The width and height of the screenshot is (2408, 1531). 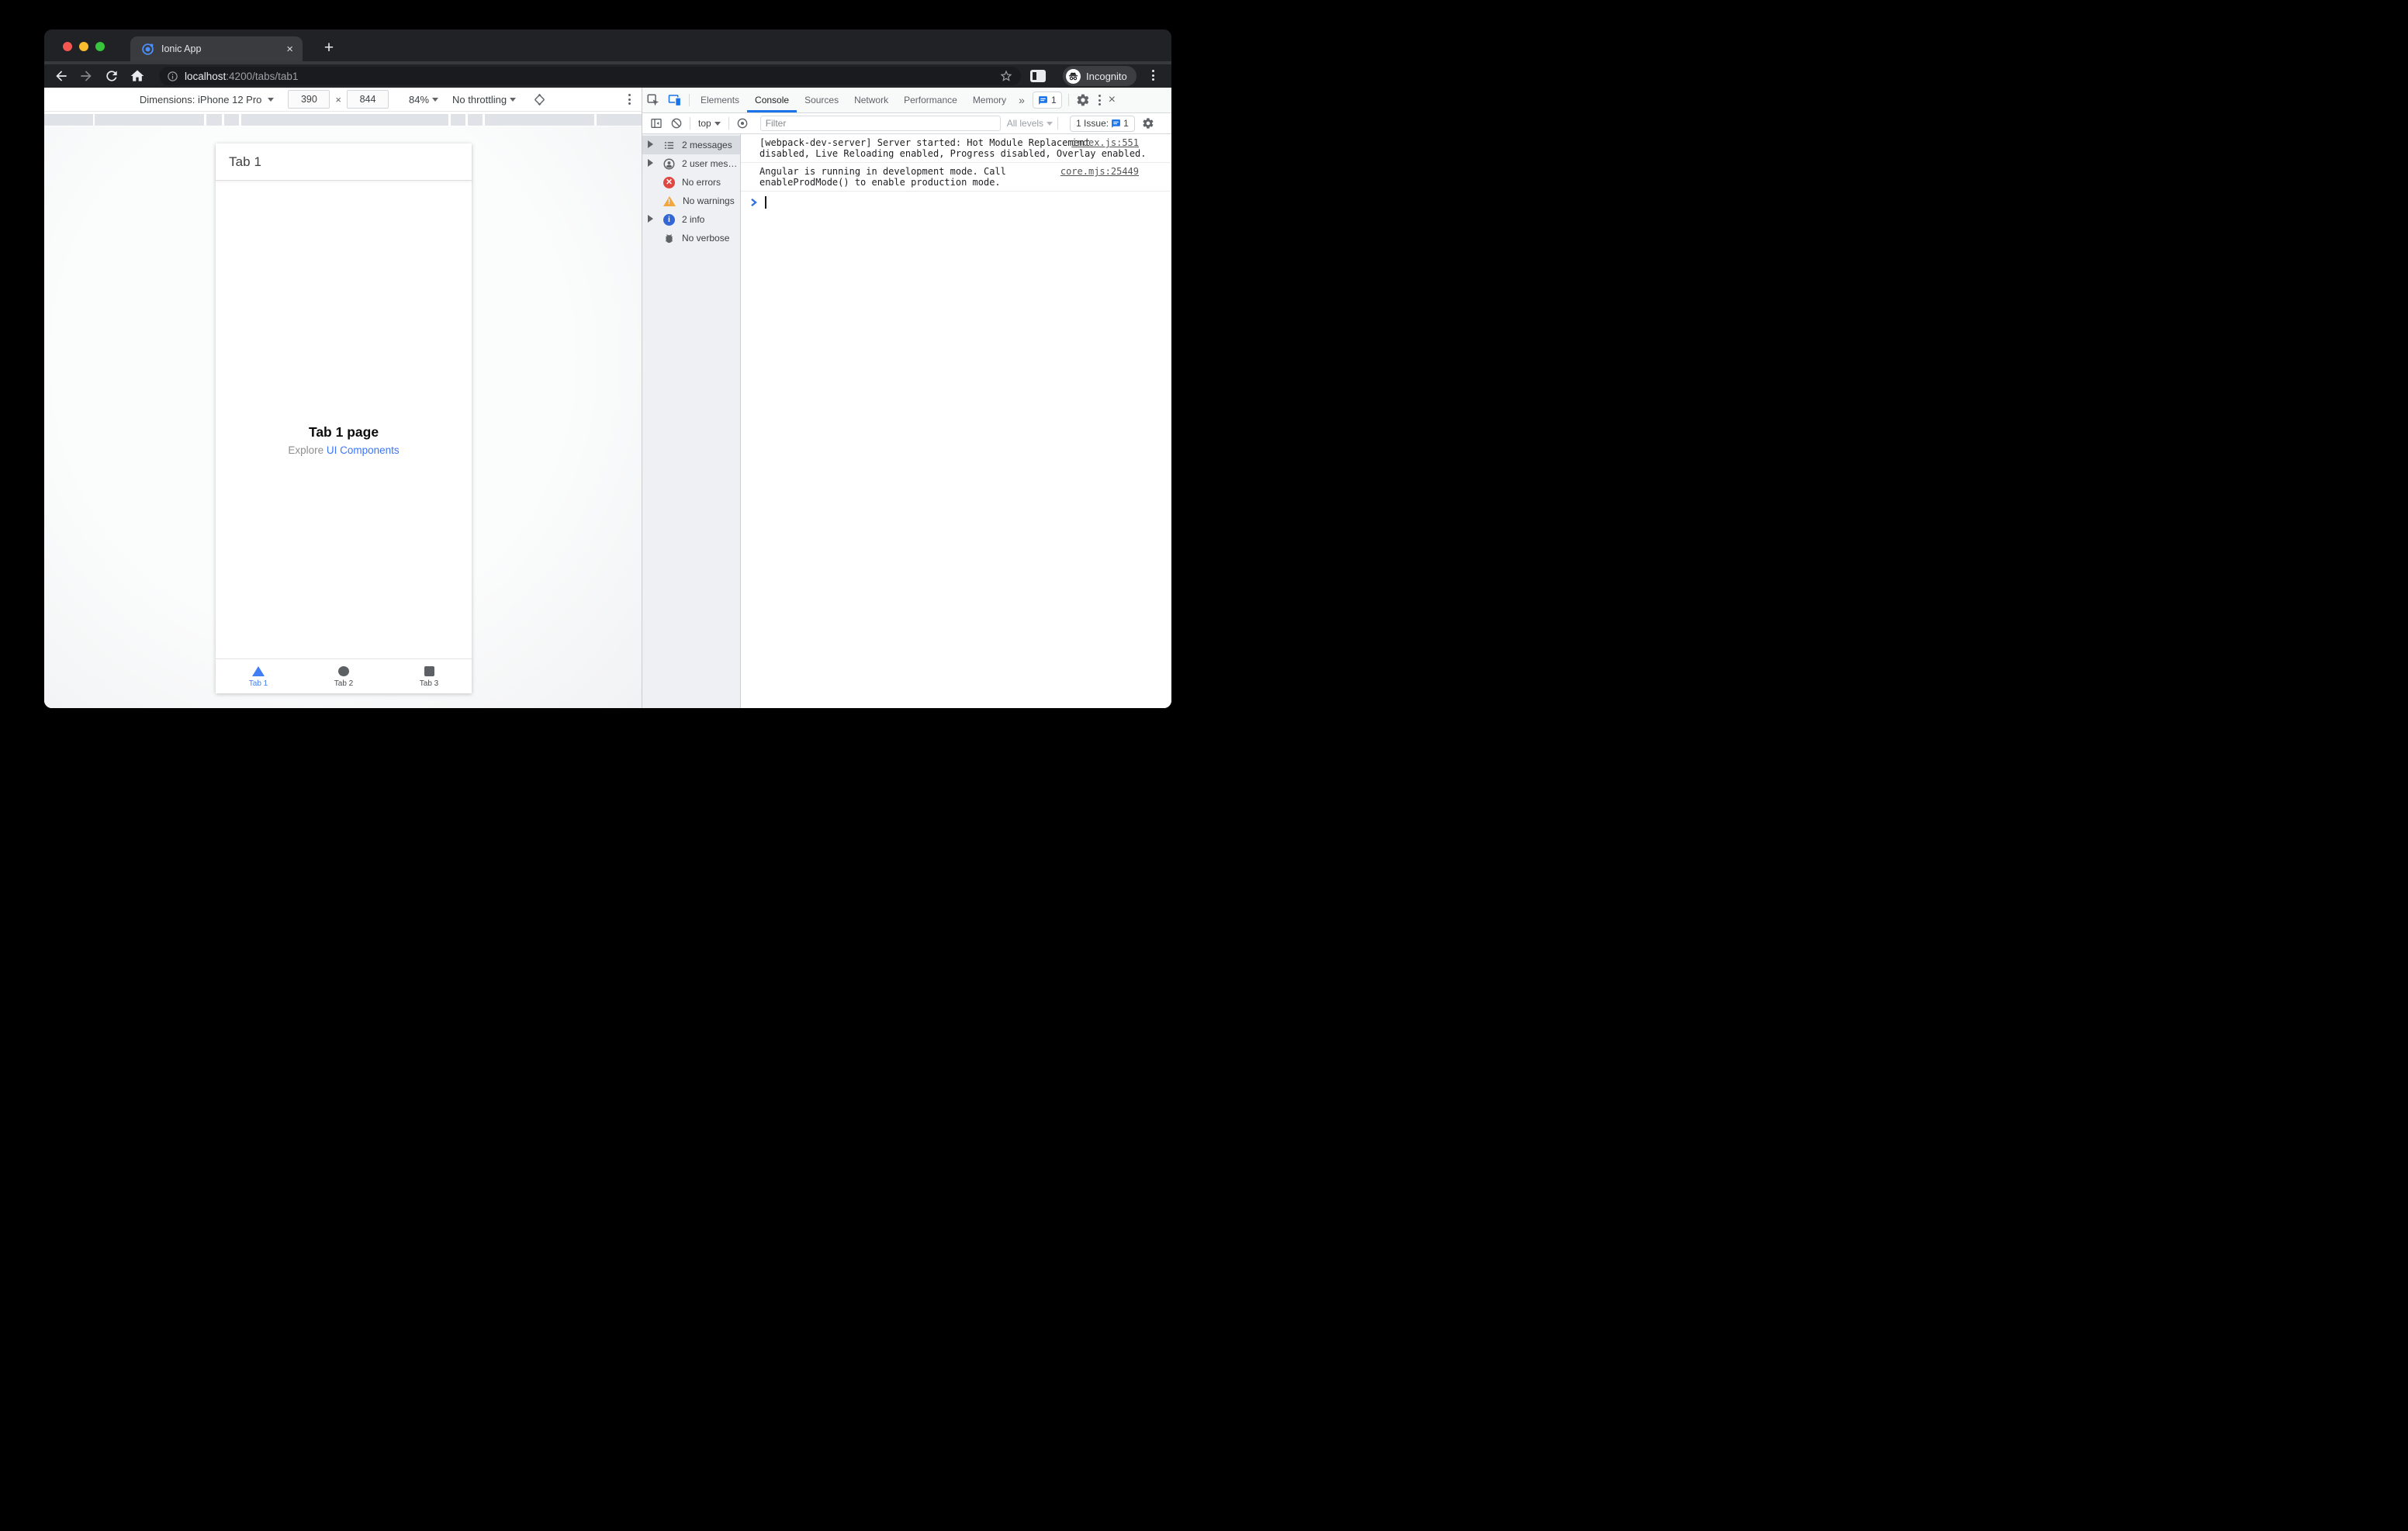 I want to click on issues-button: 1 Issue: 1, so click(x=1102, y=123).